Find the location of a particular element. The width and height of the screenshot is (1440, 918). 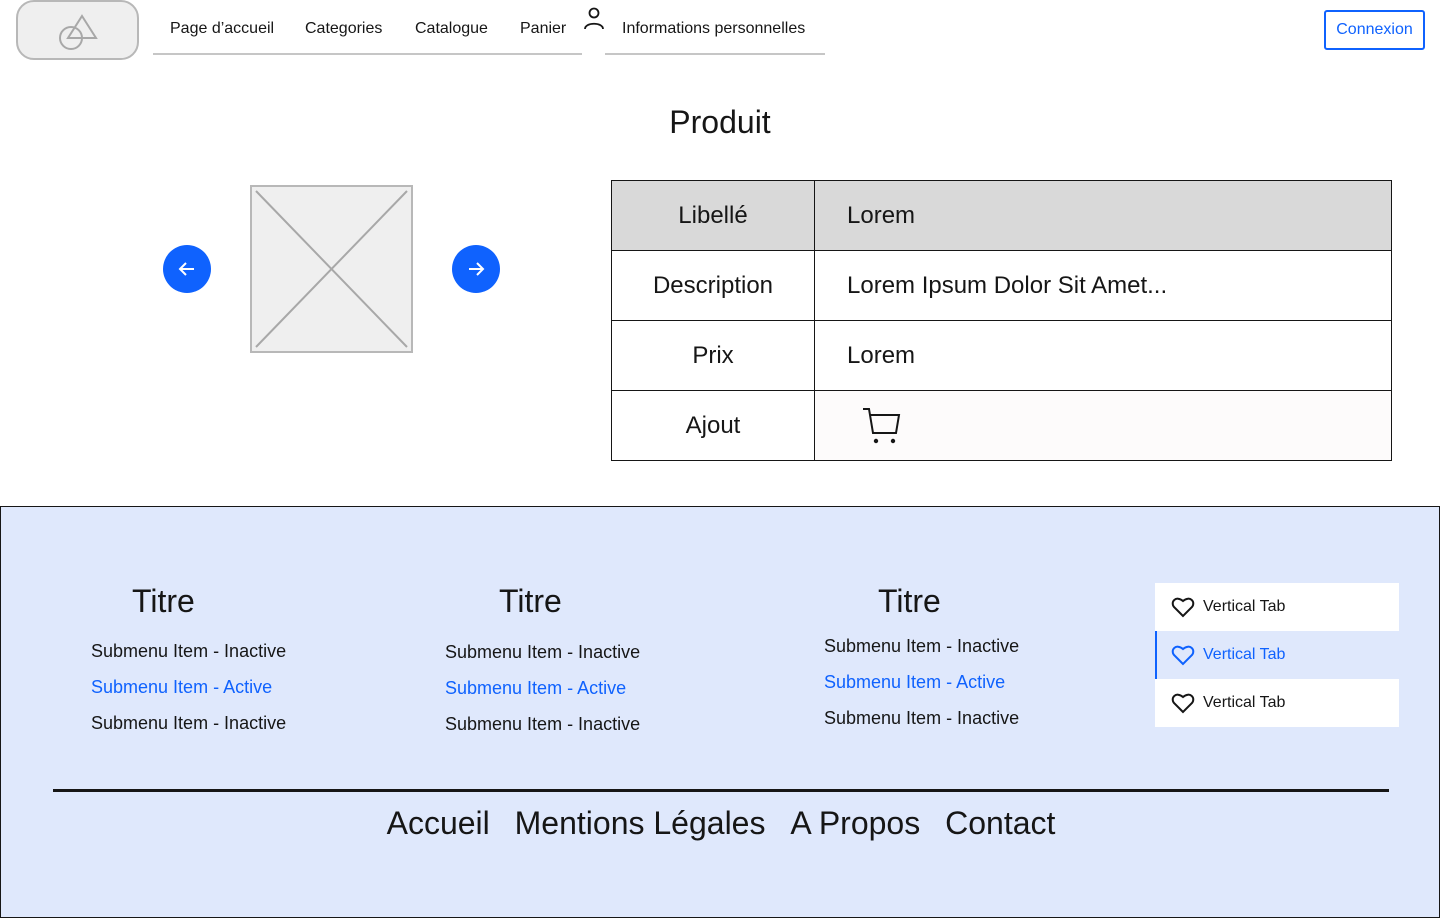

nav-personal-info: Informations personnelles is located at coordinates (713, 29).